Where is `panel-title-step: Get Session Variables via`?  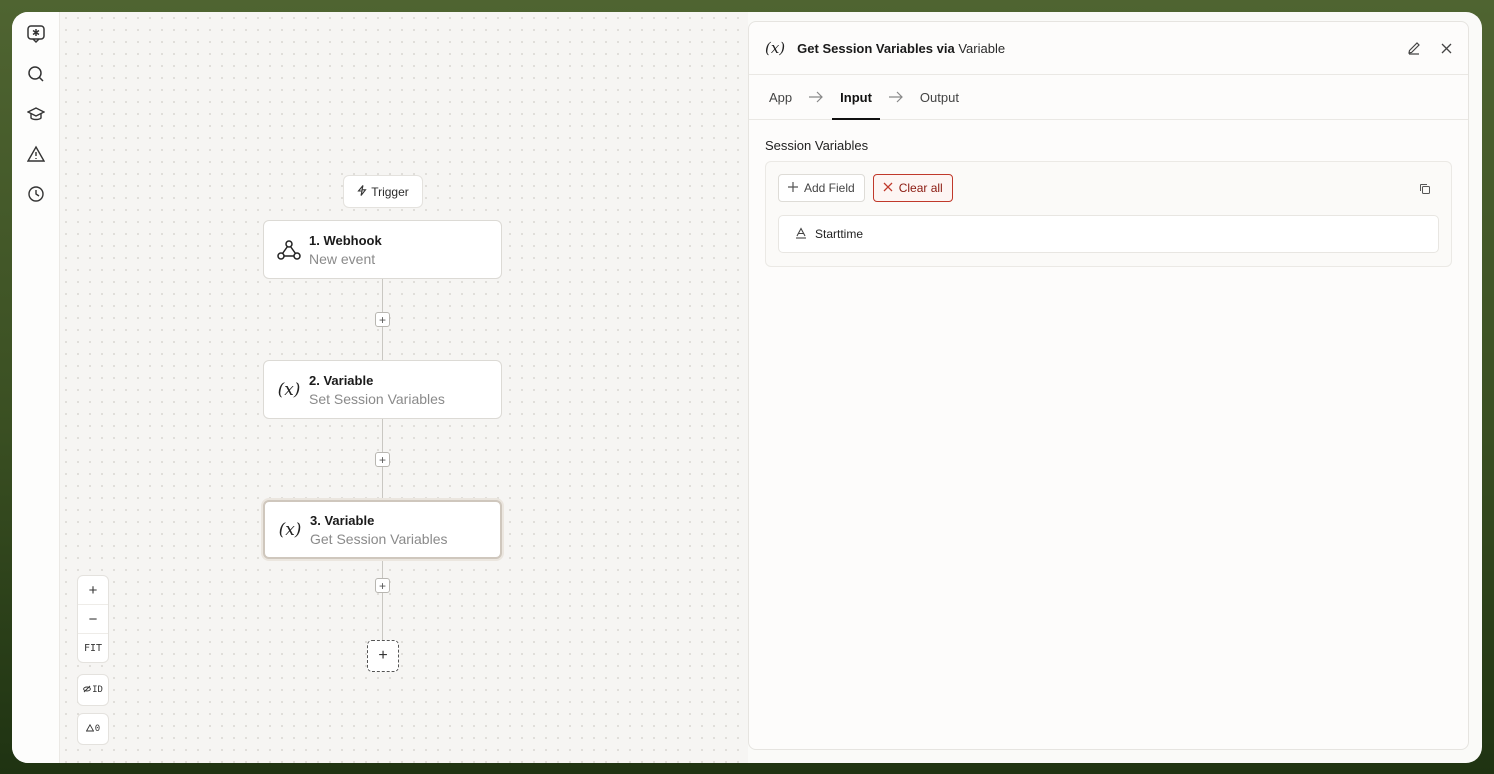 panel-title-step: Get Session Variables via is located at coordinates (876, 48).